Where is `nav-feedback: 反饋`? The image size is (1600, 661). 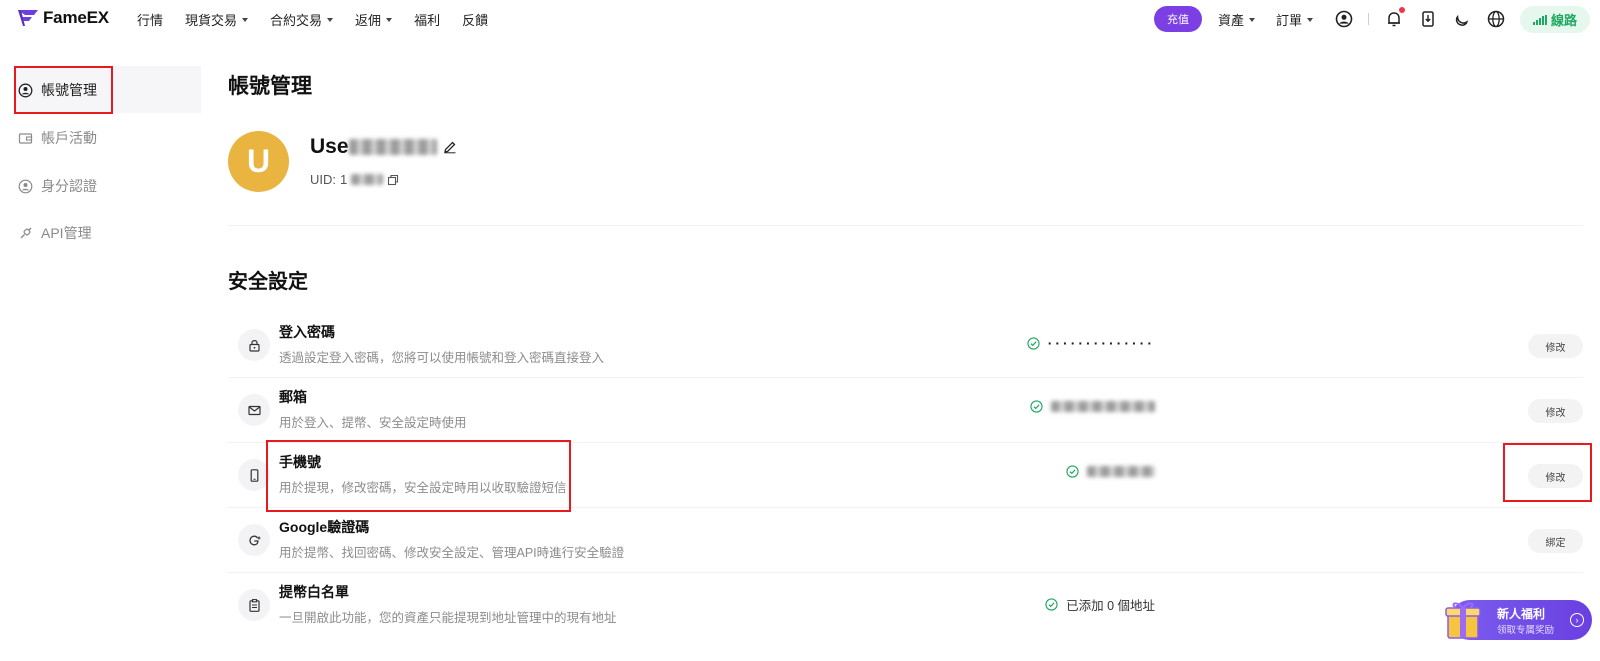 nav-feedback: 反饋 is located at coordinates (475, 19).